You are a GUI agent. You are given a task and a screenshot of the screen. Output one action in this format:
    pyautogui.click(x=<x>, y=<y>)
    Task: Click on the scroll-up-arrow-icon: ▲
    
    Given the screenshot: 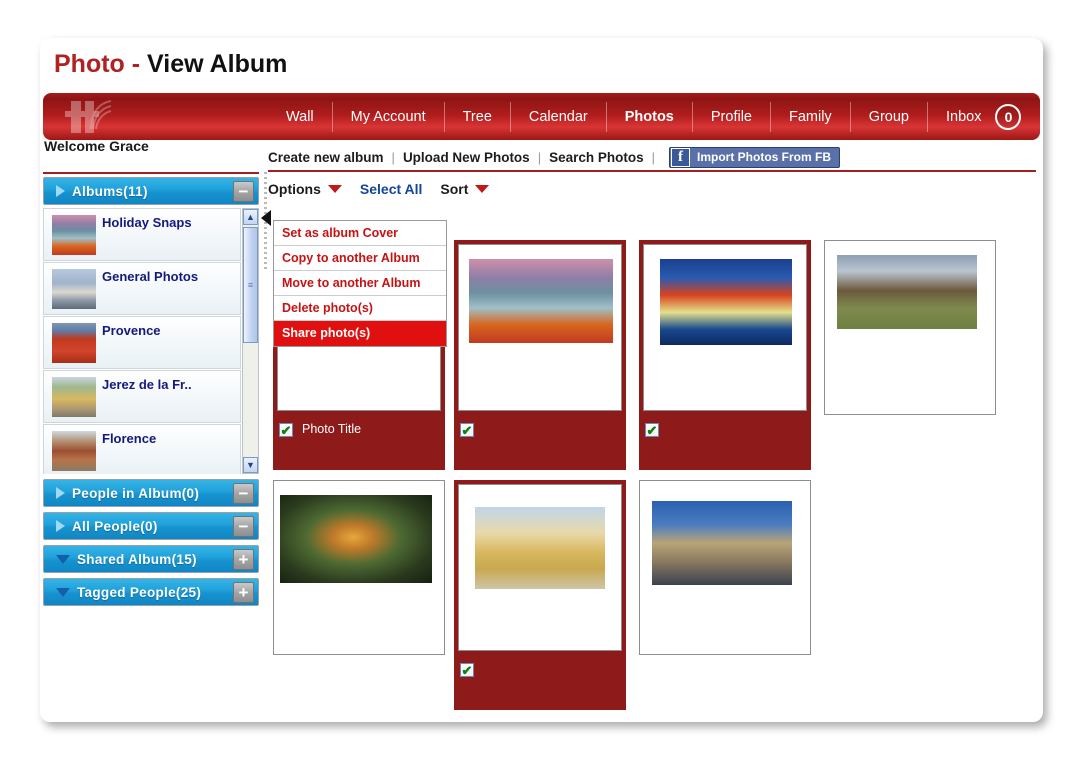 What is the action you would take?
    pyautogui.click(x=250, y=217)
    